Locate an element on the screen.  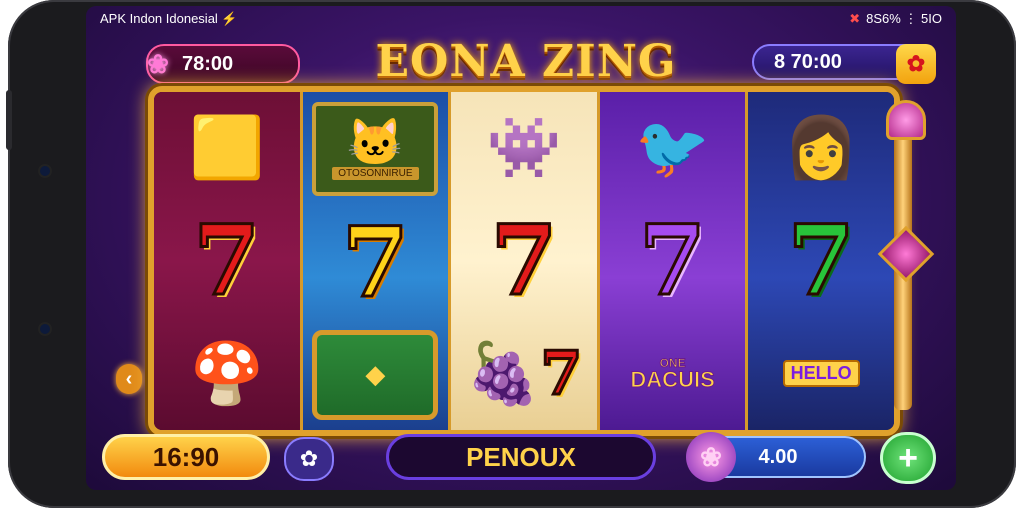
reel-5: 👩 7 HELLO is located at coordinates (821, 261).